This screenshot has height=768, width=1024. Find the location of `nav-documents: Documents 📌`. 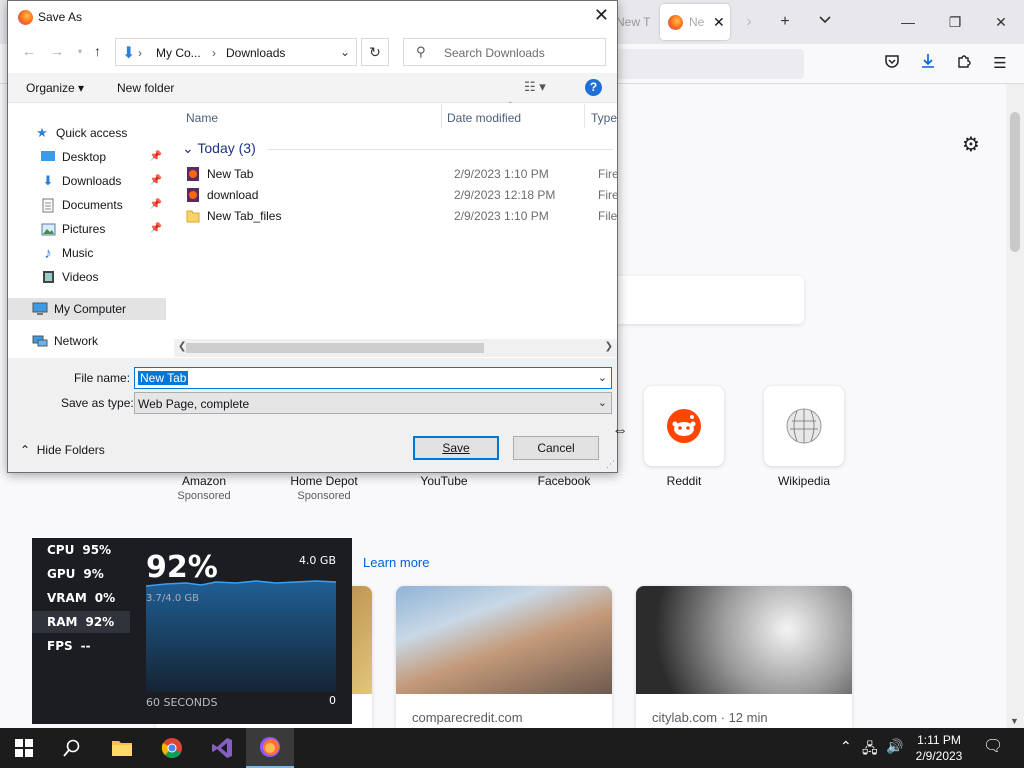

nav-documents: Documents 📌 is located at coordinates (87, 205).